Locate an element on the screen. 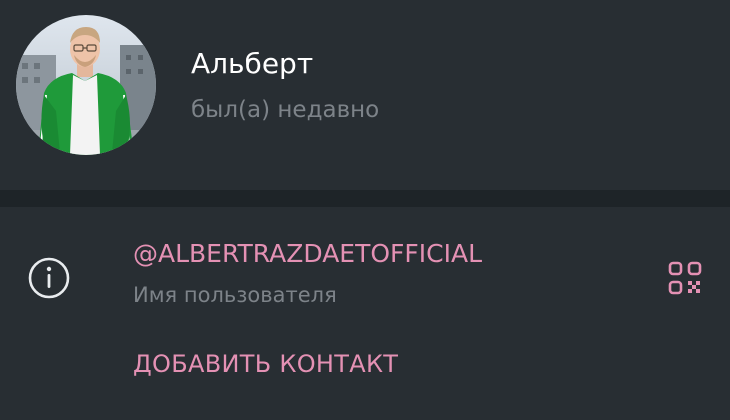  last-seen-status: был(а) недавно is located at coordinates (285, 110).